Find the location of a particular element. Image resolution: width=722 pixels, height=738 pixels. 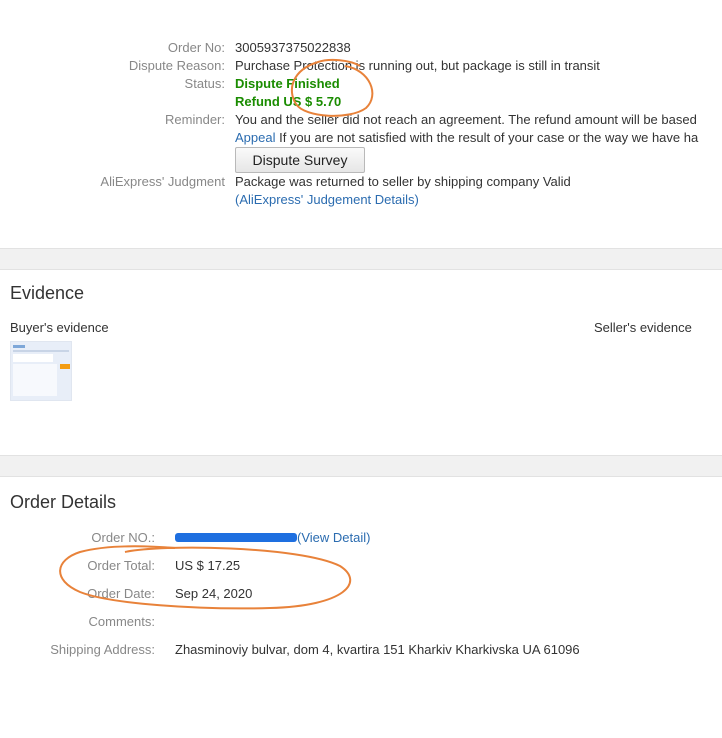

judgment-details-link: AliExpress' Judgement Details is located at coordinates (326, 199).